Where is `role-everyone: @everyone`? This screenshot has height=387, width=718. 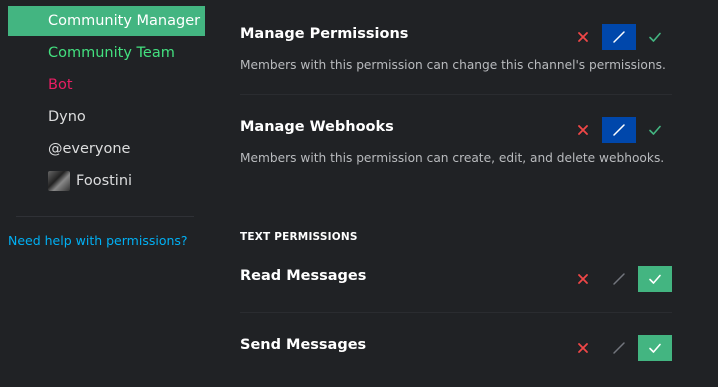 role-everyone: @everyone is located at coordinates (106, 149).